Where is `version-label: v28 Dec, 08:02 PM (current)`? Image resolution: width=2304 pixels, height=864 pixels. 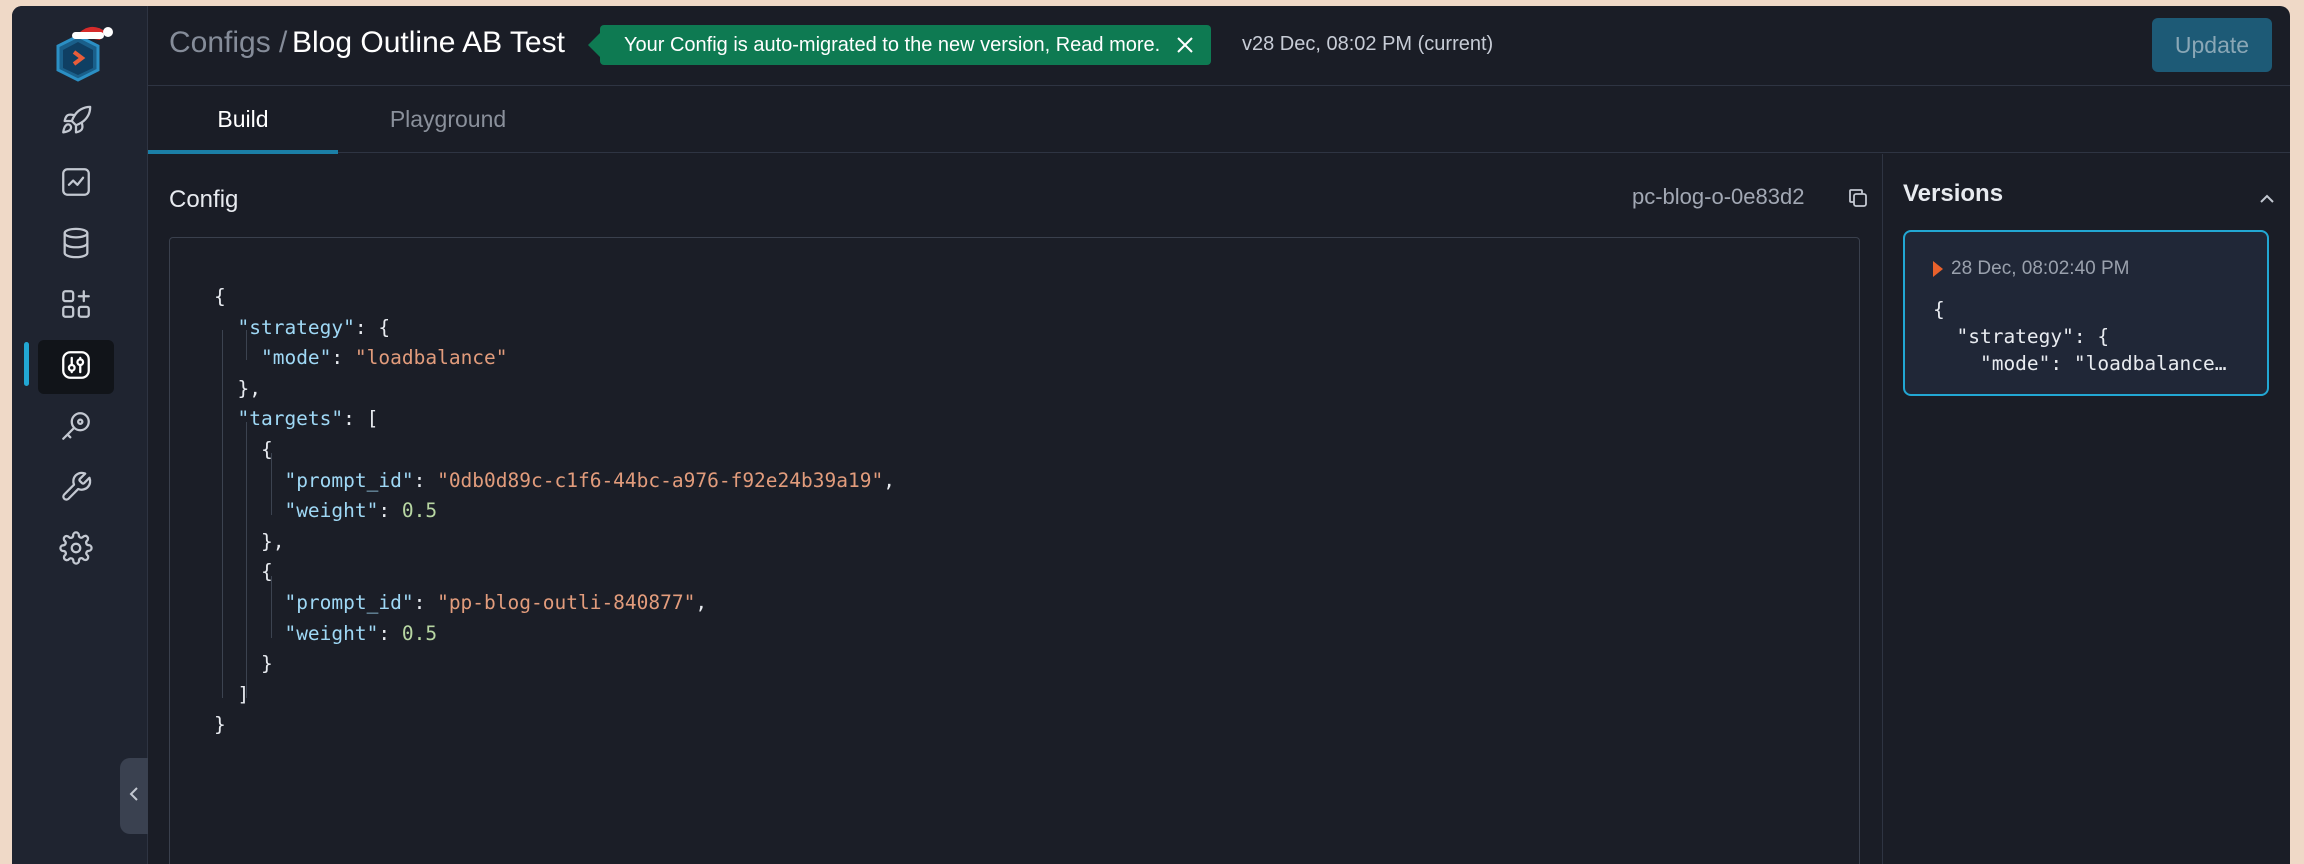
version-label: v28 Dec, 08:02 PM (current) is located at coordinates (1368, 44).